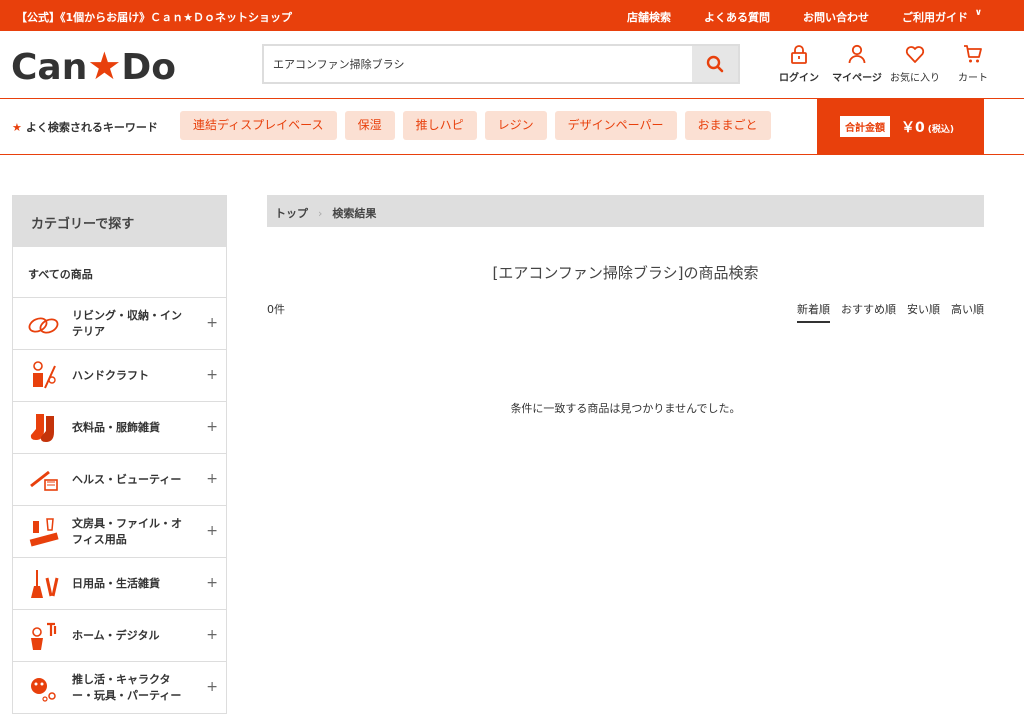 This screenshot has width=1024, height=716. Describe the element at coordinates (915, 78) in the screenshot. I see `favorites-label: お気に入り` at that location.